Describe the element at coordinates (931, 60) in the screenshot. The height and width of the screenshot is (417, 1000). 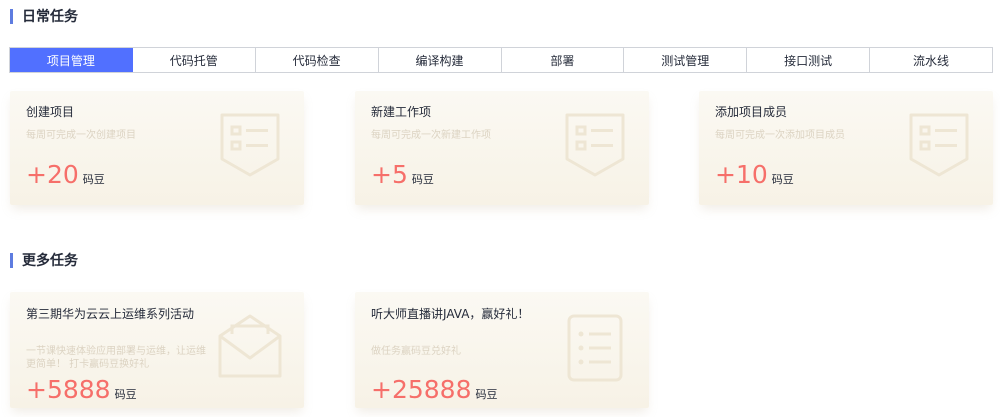
I see `tab-pipeline: 流水线` at that location.